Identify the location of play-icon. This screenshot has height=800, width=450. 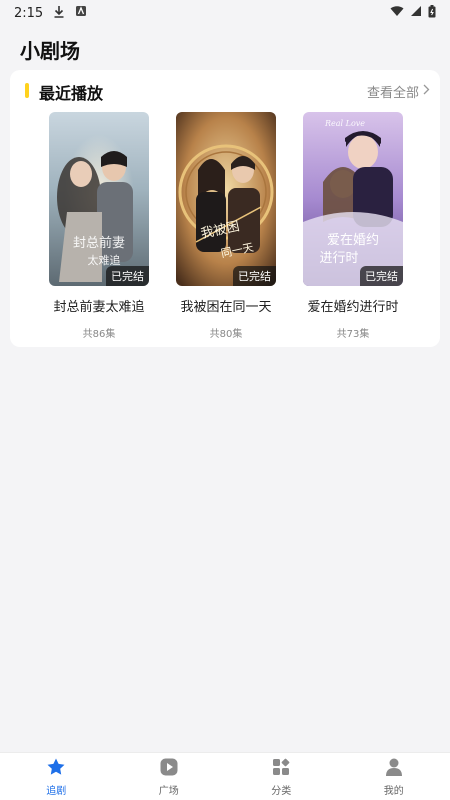
(169, 768).